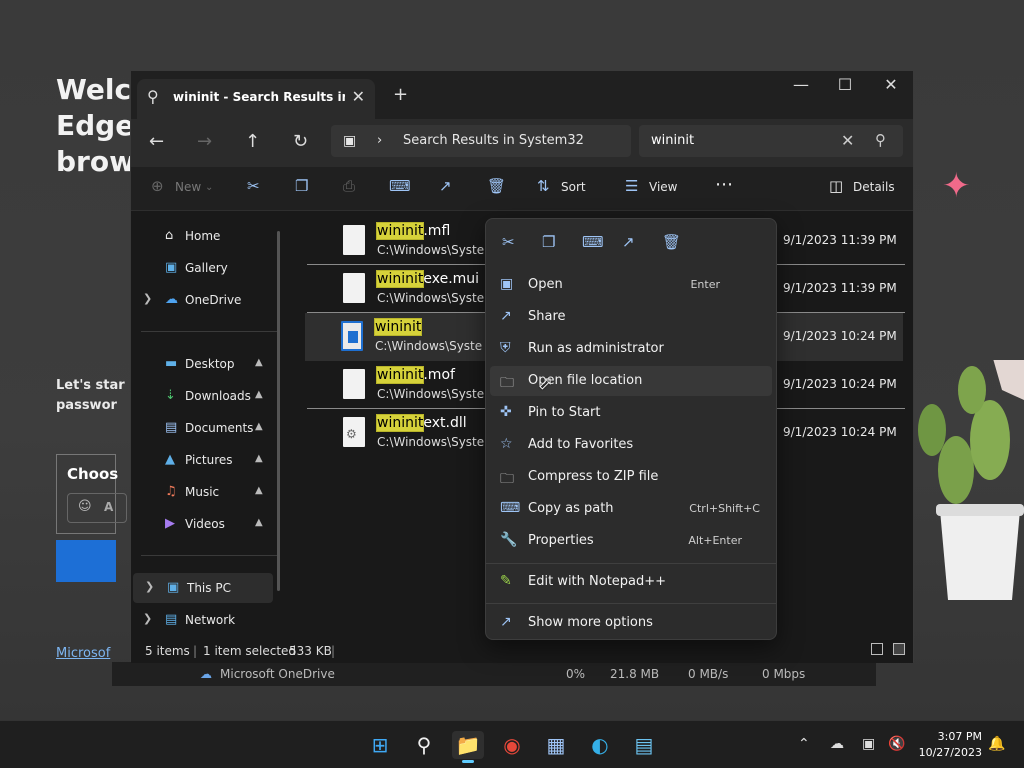  What do you see at coordinates (874, 187) in the screenshot?
I see `details-button: Details` at bounding box center [874, 187].